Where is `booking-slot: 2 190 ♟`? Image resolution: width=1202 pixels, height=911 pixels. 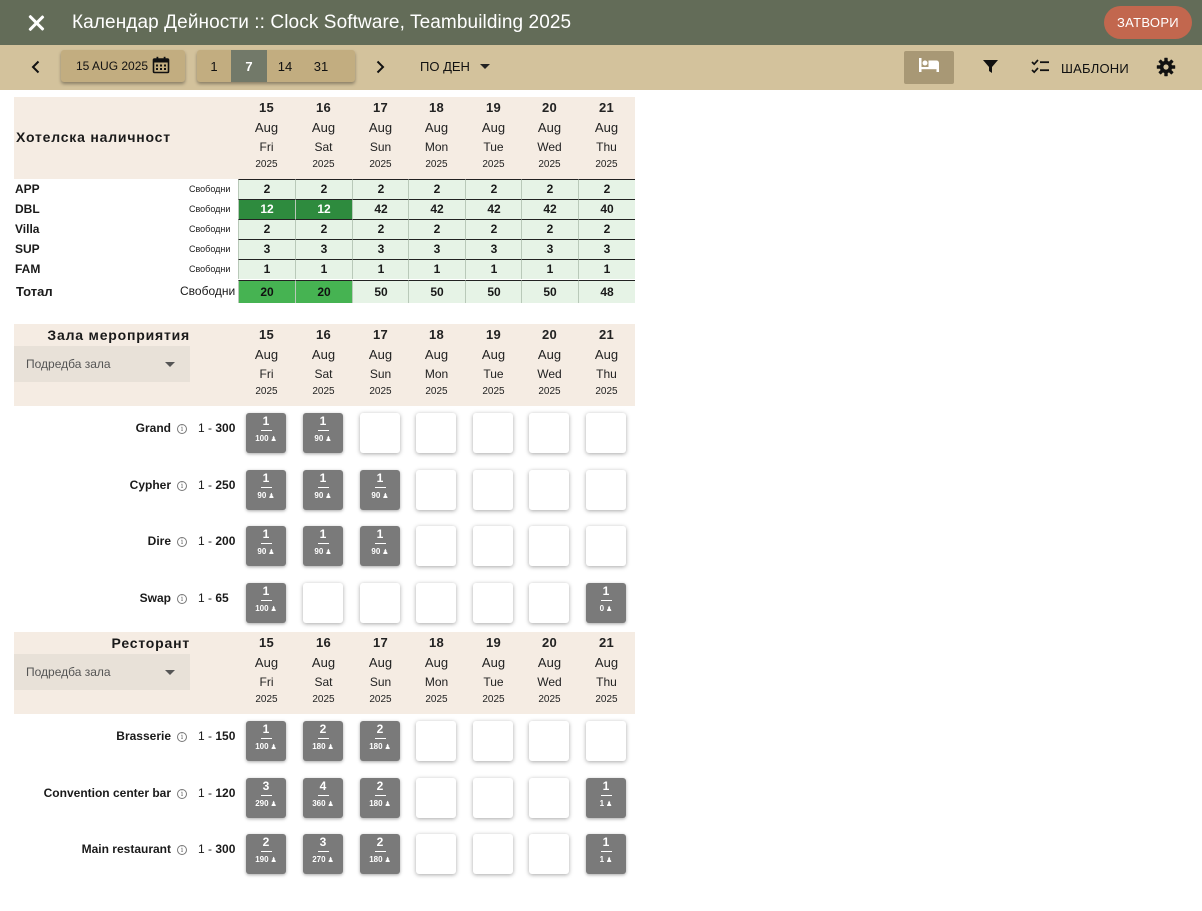 booking-slot: 2 190 ♟ is located at coordinates (266, 854).